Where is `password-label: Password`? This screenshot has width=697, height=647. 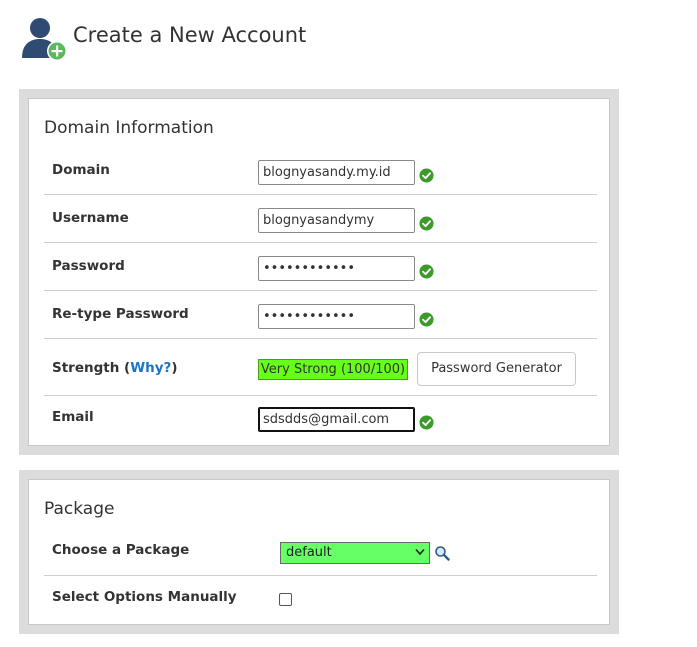
password-label: Password is located at coordinates (88, 266).